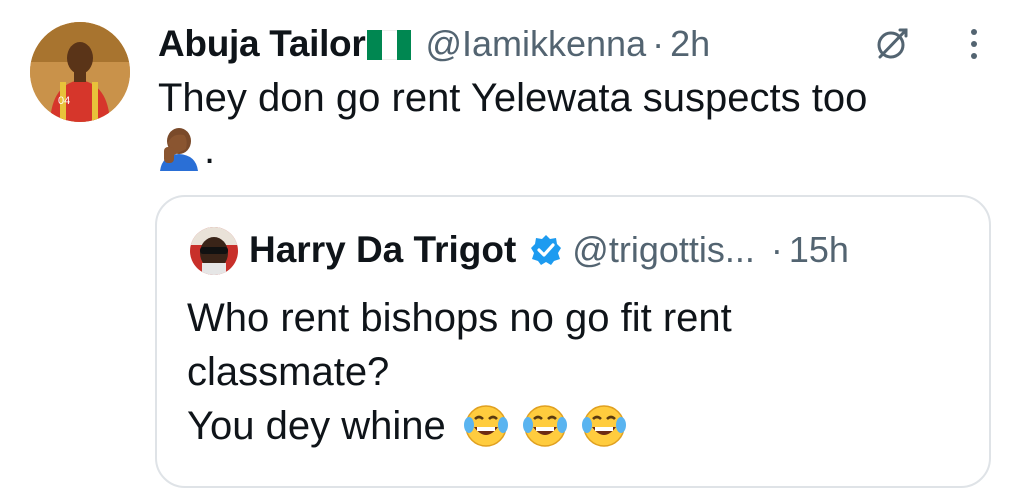  What do you see at coordinates (179, 149) in the screenshot?
I see `facepalm-emoji` at bounding box center [179, 149].